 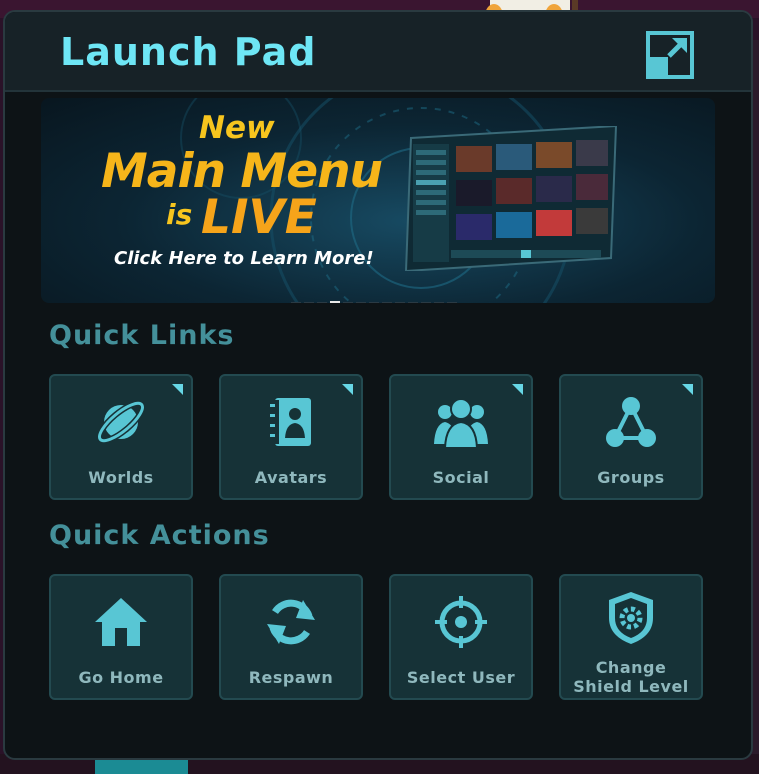 I want to click on quick-link-label: Worlds, so click(x=121, y=477).